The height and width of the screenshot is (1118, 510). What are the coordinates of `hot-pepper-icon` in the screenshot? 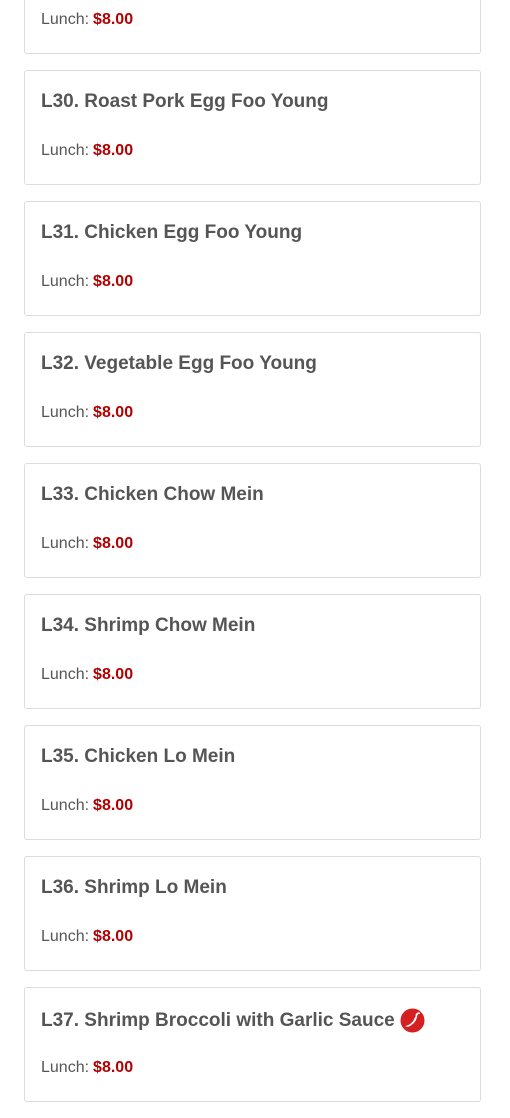 It's located at (412, 1020).